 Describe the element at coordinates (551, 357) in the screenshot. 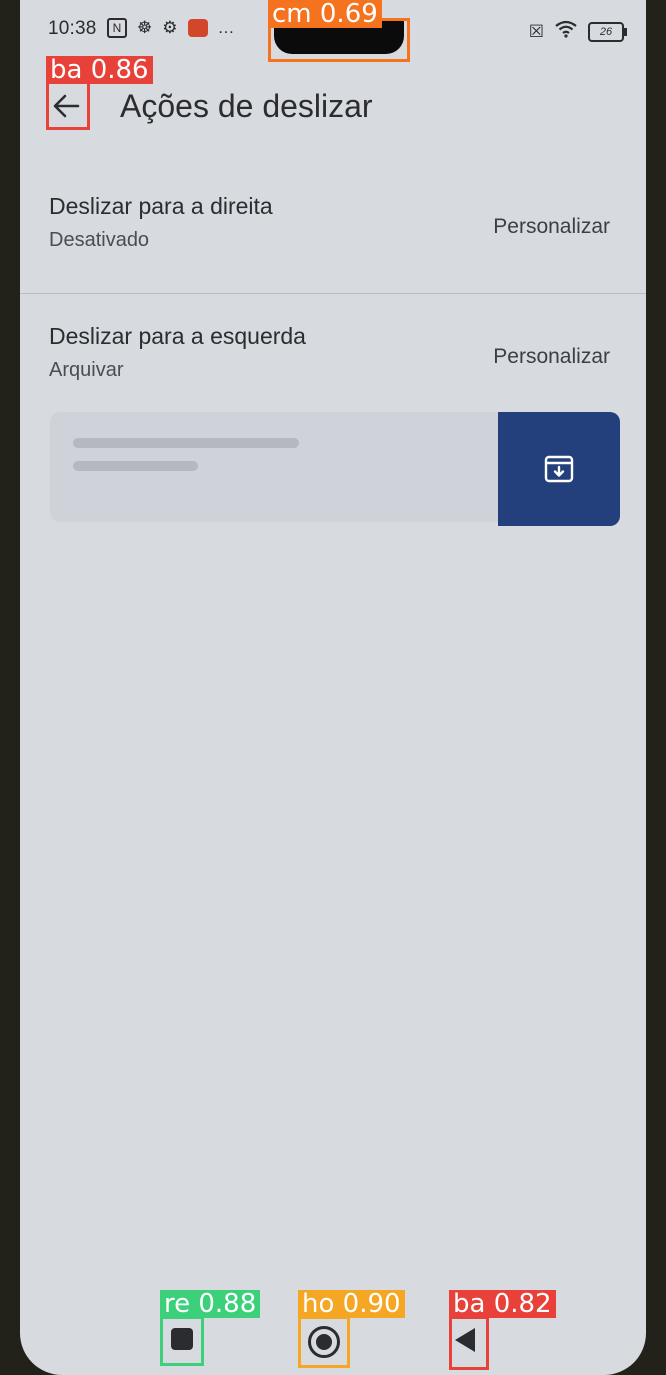

I see `swipe-left-customize-button: Personalizar` at that location.